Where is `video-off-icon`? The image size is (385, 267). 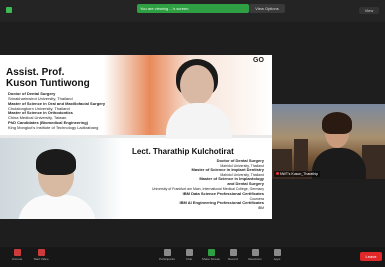 video-off-icon is located at coordinates (41, 252).